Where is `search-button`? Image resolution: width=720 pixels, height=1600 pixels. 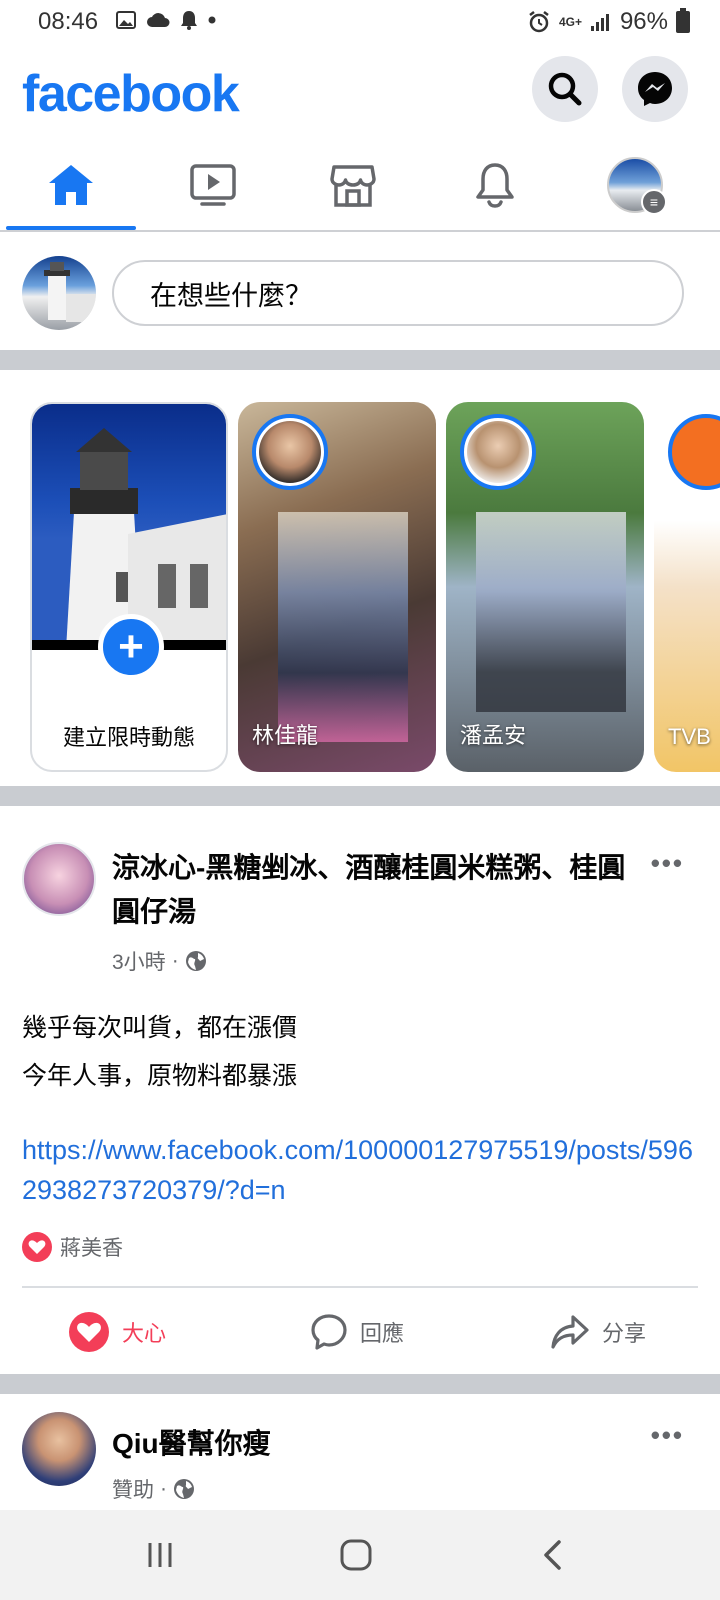 search-button is located at coordinates (565, 89).